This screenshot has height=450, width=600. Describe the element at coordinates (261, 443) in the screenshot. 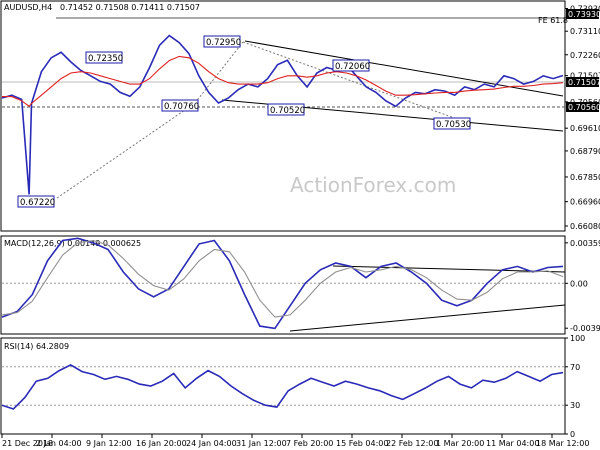

I see `x-tick-label: 31 Jan 12:00` at that location.